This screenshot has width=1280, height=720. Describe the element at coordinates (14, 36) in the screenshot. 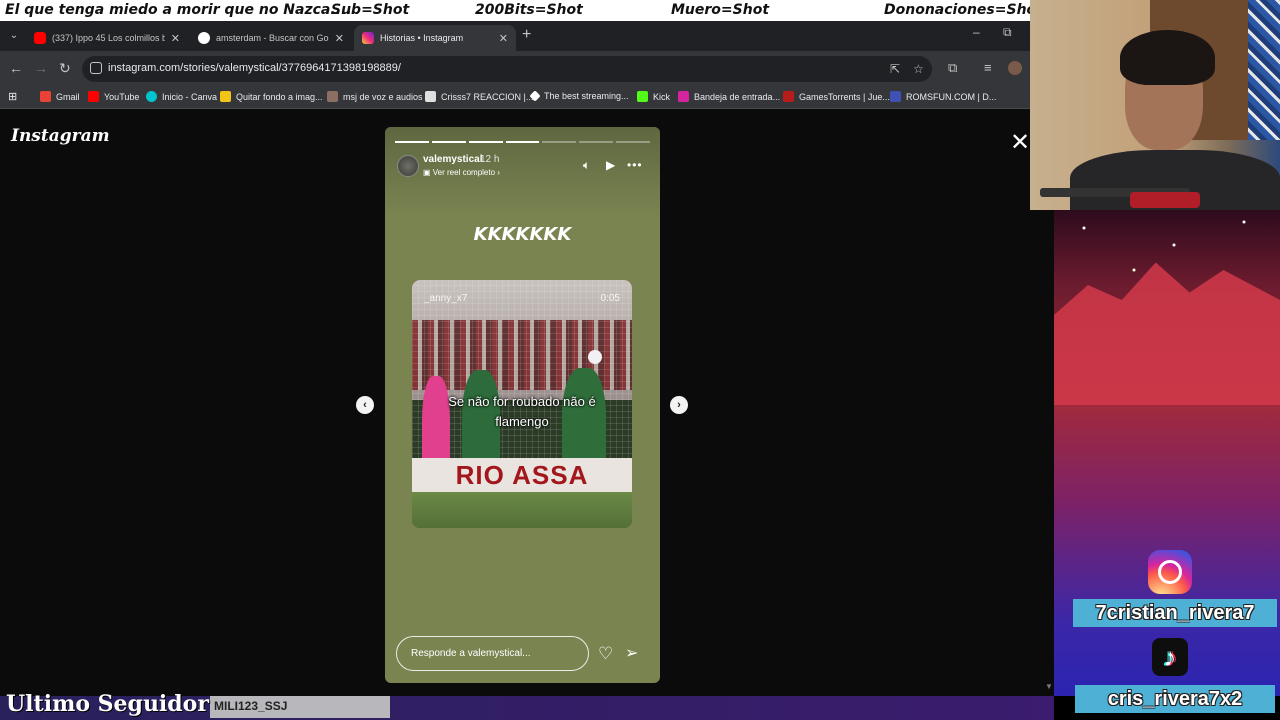

I see `tab-search-icon: ⌄` at that location.